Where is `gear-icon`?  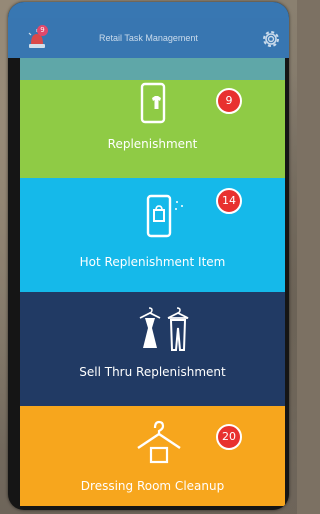 gear-icon is located at coordinates (271, 39).